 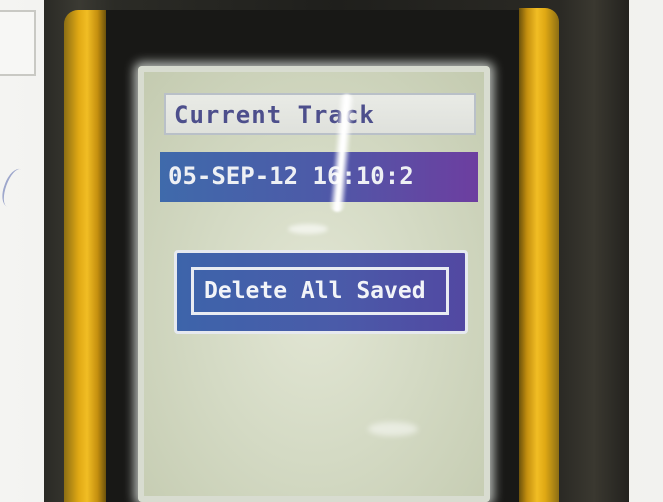 What do you see at coordinates (291, 176) in the screenshot?
I see `track-list-item-label: 05-SEP-12 16:10:2` at bounding box center [291, 176].